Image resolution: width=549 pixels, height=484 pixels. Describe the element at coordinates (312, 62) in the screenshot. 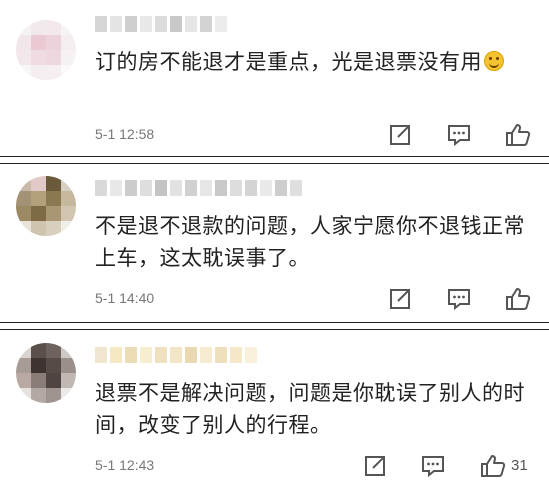

I see `comment-text: 订的房不能退才是重点，光是退票没有用` at that location.